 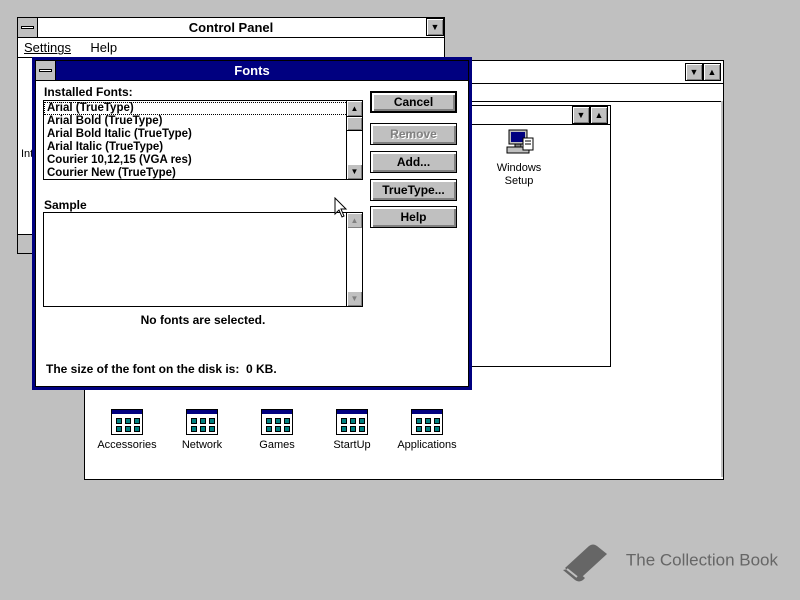 What do you see at coordinates (354, 259) in the screenshot?
I see `sample-scrollbar: ▲ ▼` at bounding box center [354, 259].